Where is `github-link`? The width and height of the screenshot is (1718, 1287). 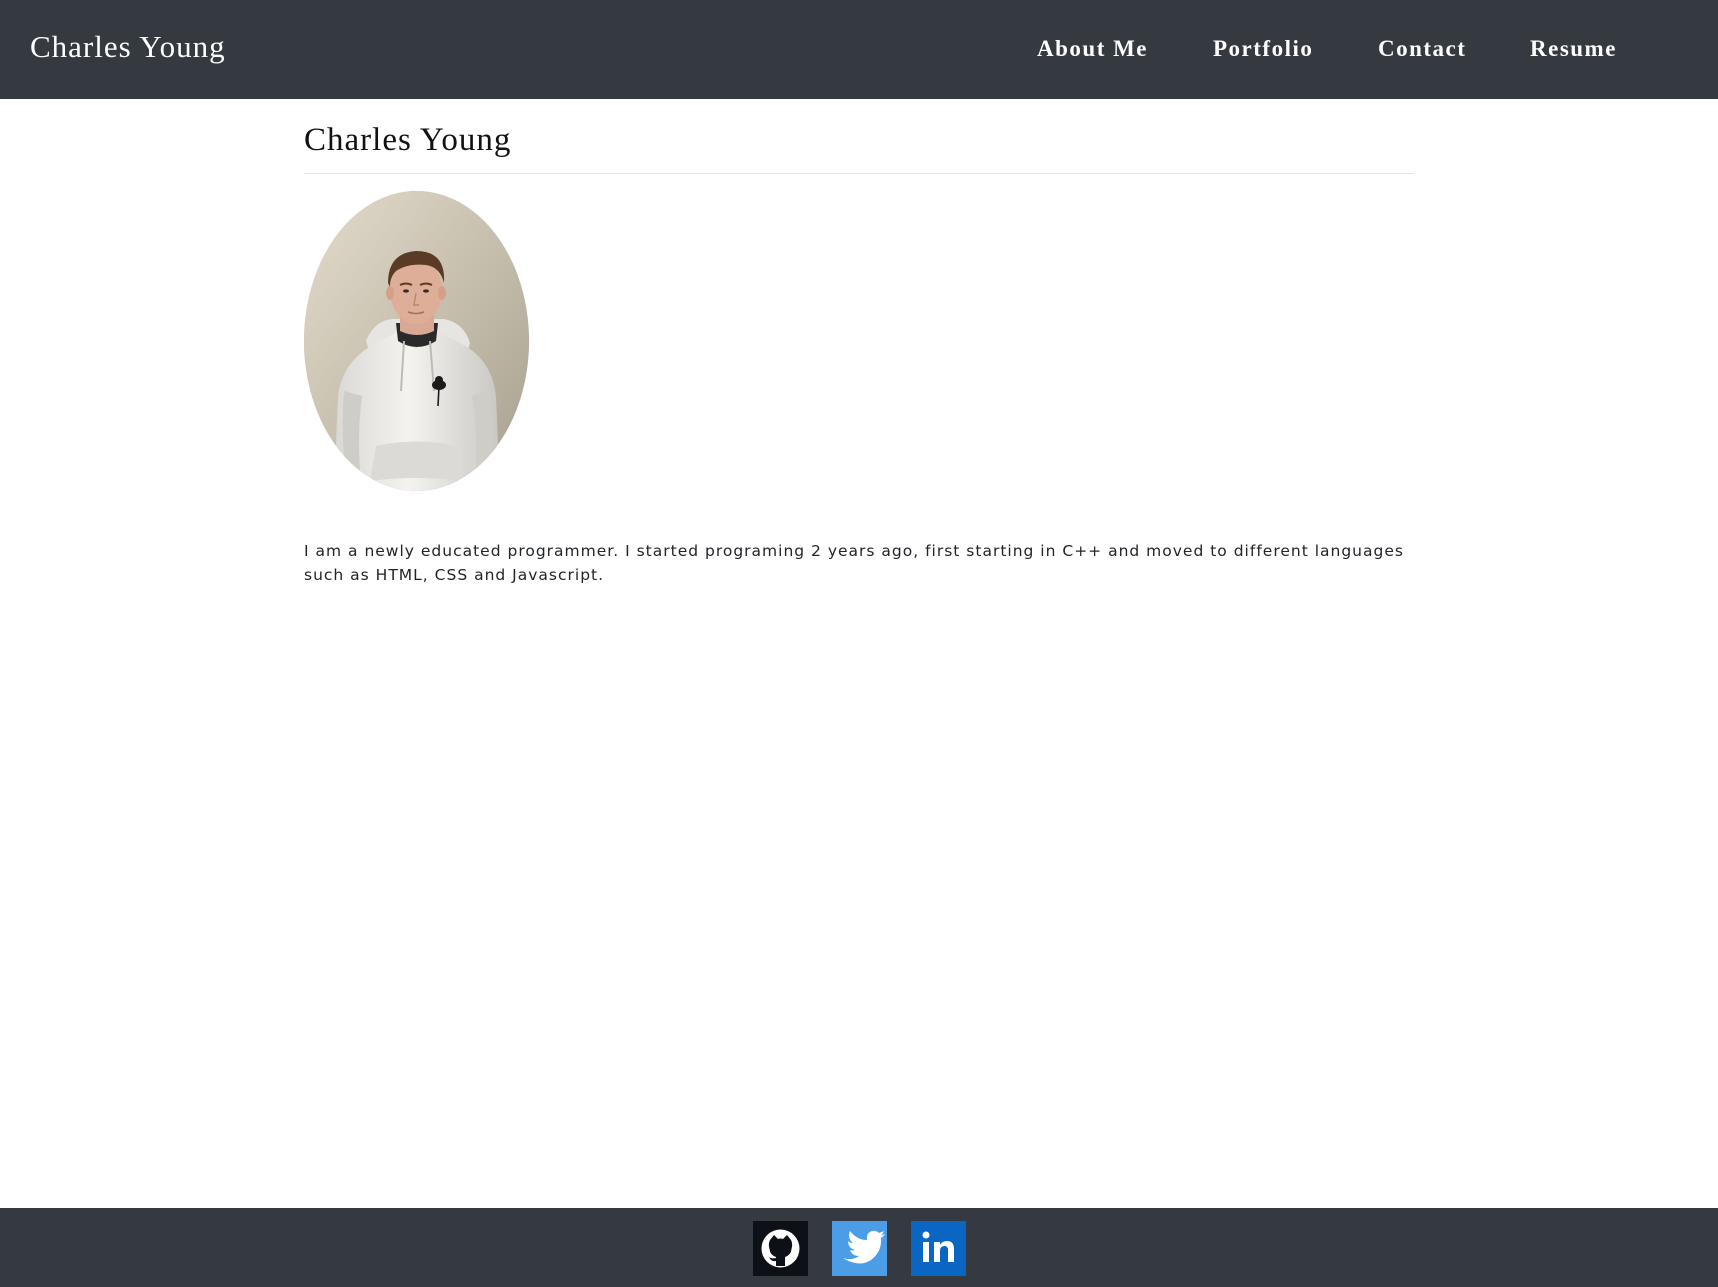 github-link is located at coordinates (780, 1248).